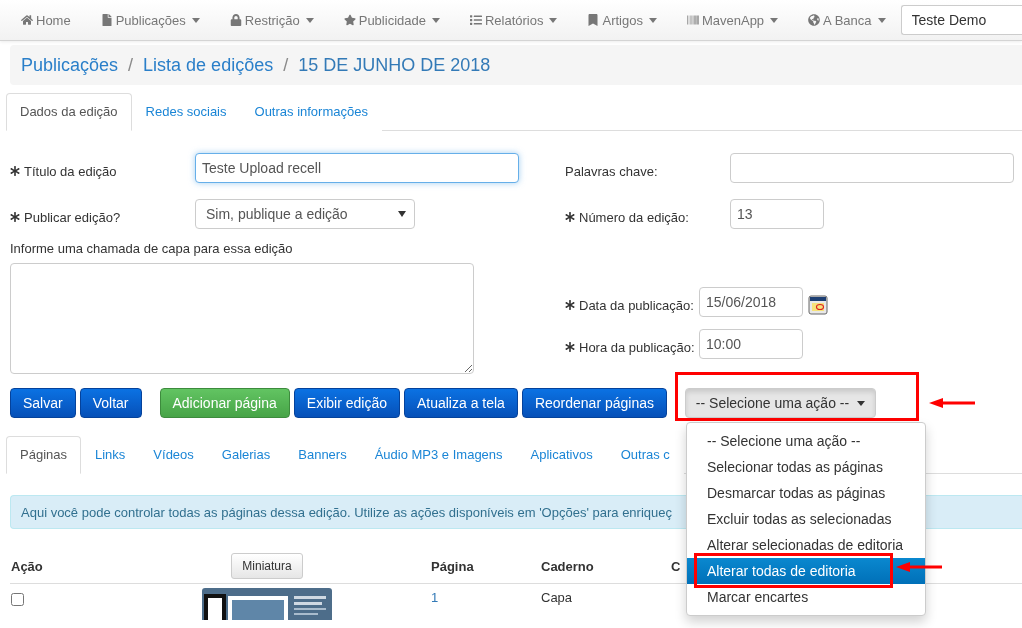 The image size is (1022, 628). What do you see at coordinates (622, 20) in the screenshot?
I see `nav-menu-item: Artigos` at bounding box center [622, 20].